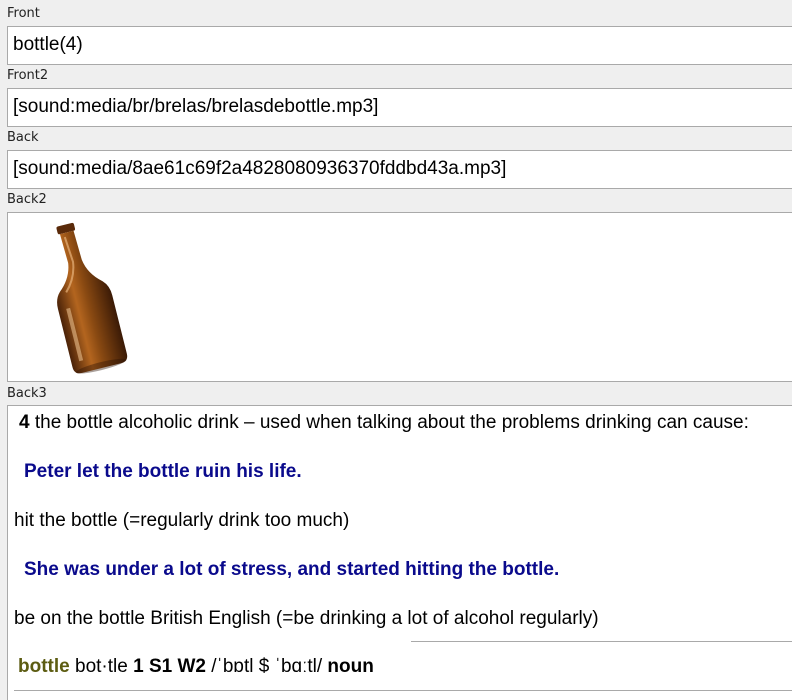 The width and height of the screenshot is (792, 700). I want to click on front2-field-label: Front2, so click(28, 75).